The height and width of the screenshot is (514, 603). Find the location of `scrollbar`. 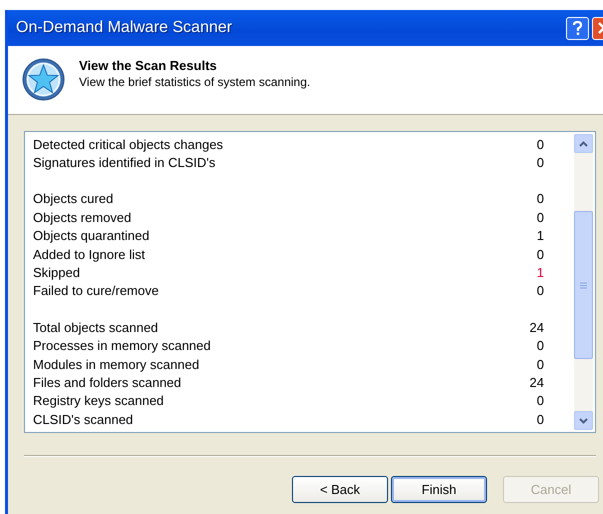

scrollbar is located at coordinates (583, 282).